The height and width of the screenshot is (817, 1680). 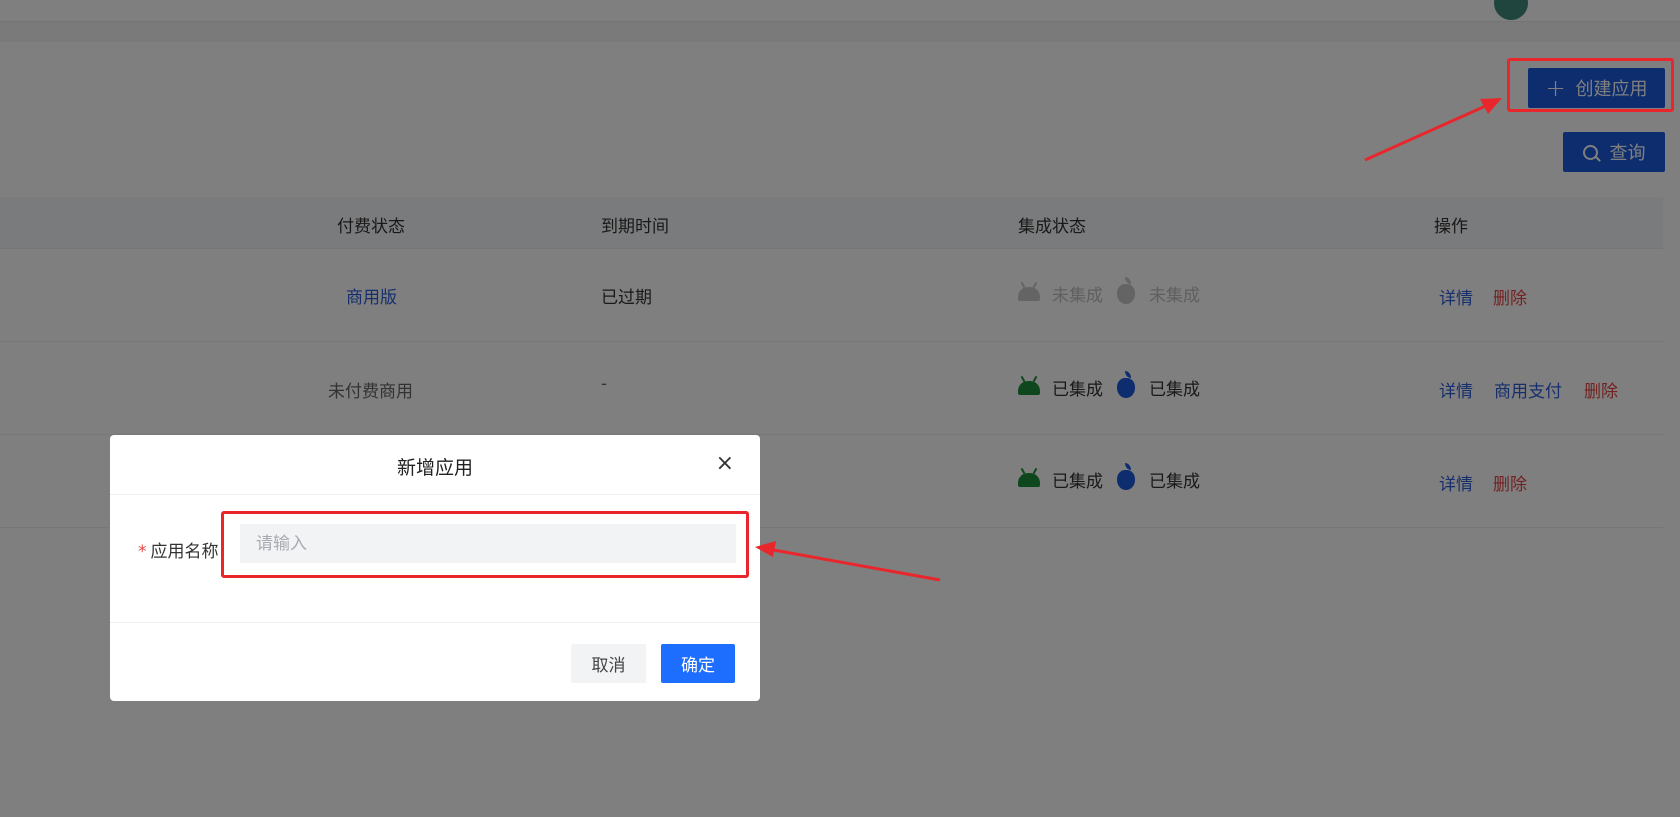 I want to click on cancel-button: 取消, so click(x=608, y=663).